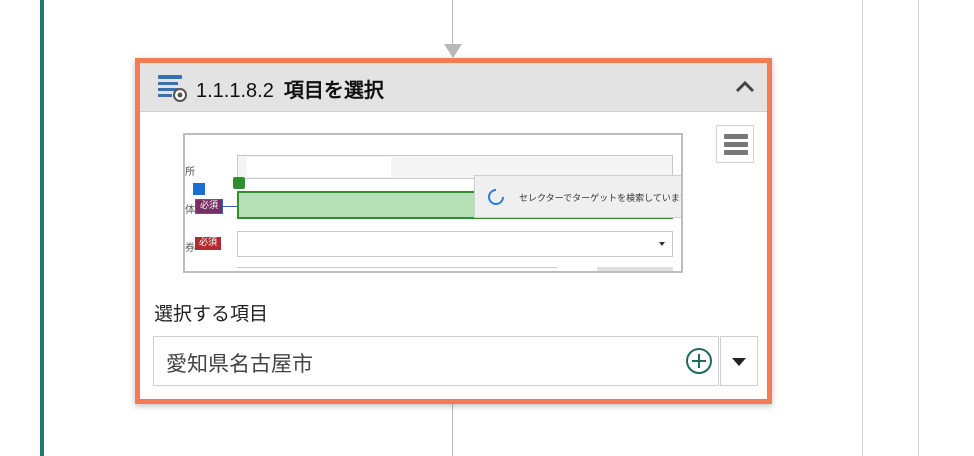 This screenshot has width=974, height=456. Describe the element at coordinates (333, 90) in the screenshot. I see `activity-name: 項目を選択` at that location.